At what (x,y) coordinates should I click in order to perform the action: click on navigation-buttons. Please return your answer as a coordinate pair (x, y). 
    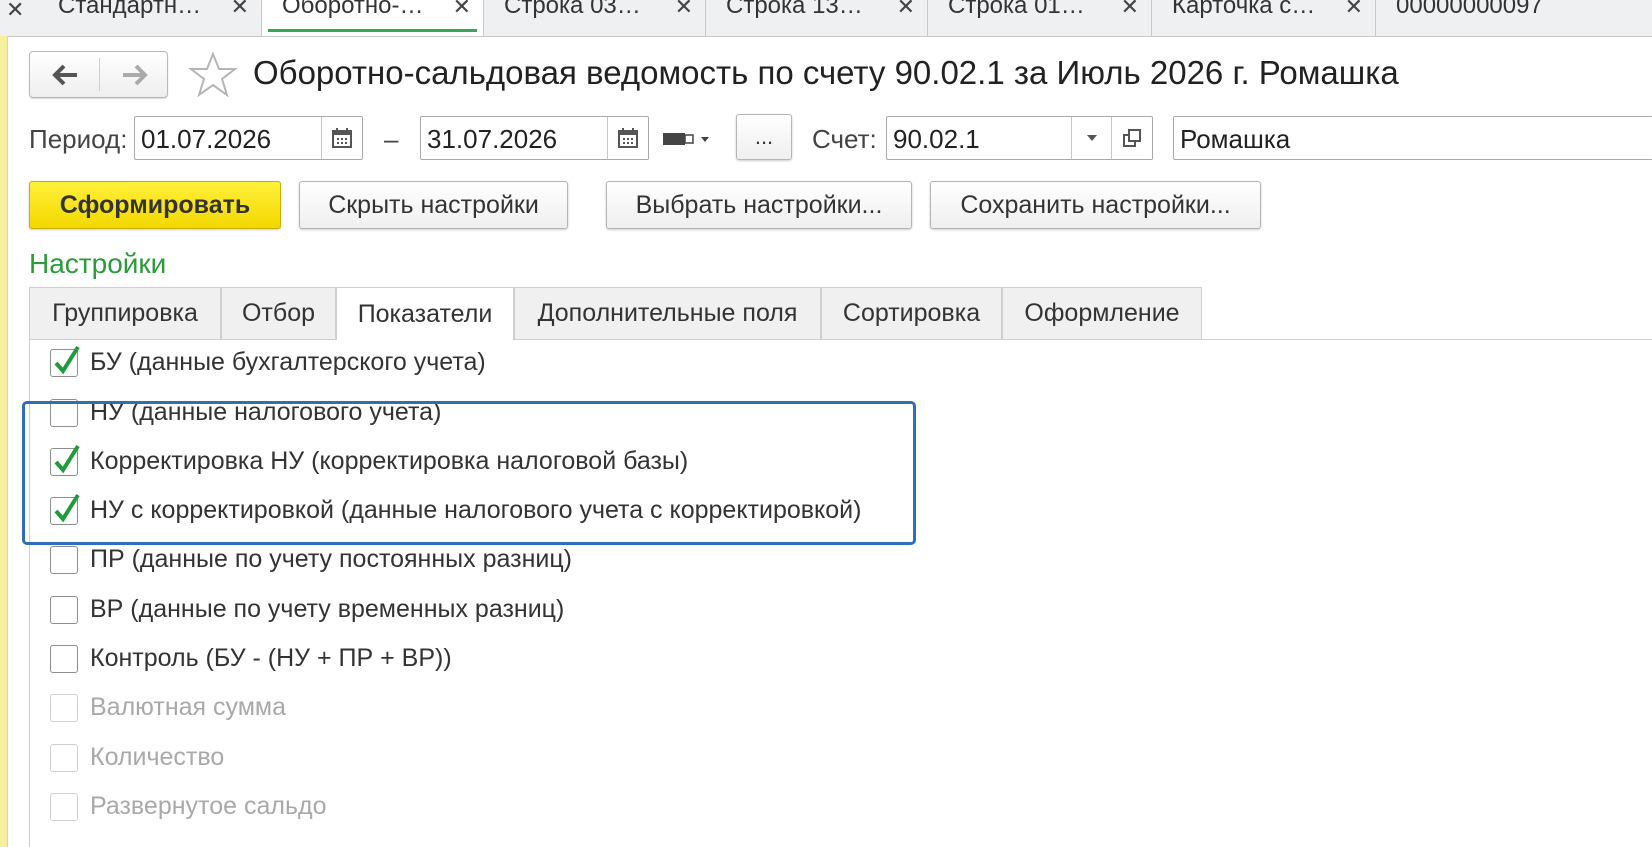
    Looking at the image, I should click on (98, 74).